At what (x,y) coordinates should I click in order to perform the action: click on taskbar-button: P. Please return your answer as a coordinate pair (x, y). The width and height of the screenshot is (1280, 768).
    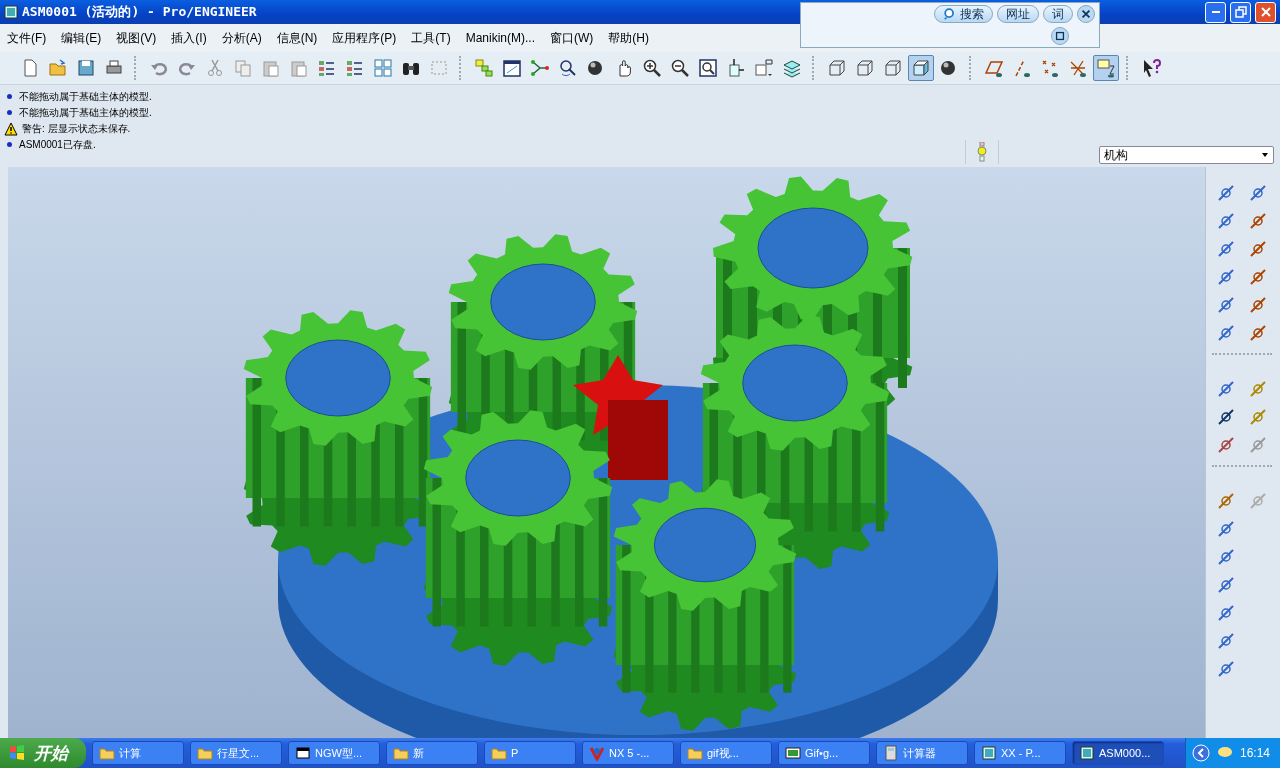
    Looking at the image, I should click on (530, 753).